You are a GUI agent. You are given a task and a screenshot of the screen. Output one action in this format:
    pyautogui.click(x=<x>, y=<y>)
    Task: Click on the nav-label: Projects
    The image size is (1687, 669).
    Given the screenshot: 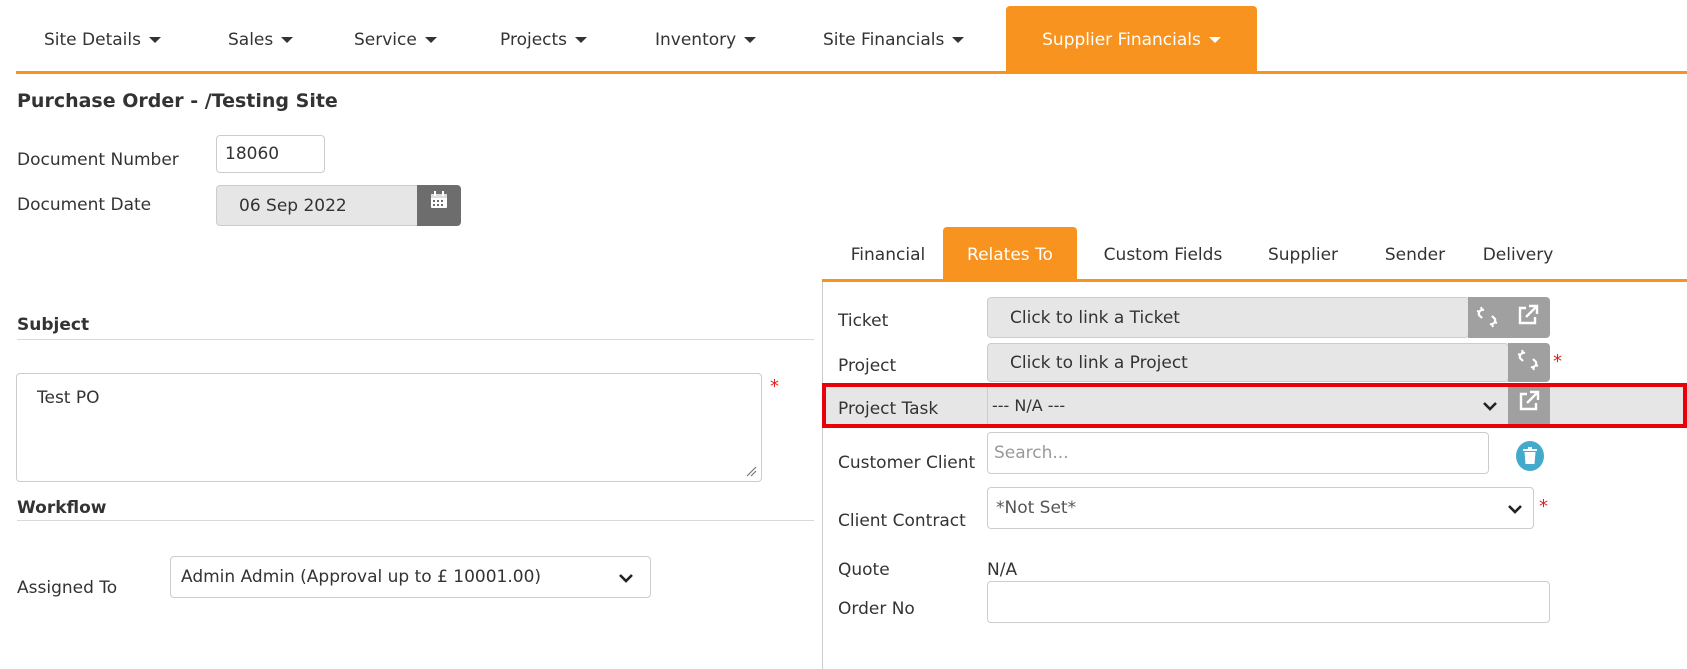 What is the action you would take?
    pyautogui.click(x=534, y=40)
    